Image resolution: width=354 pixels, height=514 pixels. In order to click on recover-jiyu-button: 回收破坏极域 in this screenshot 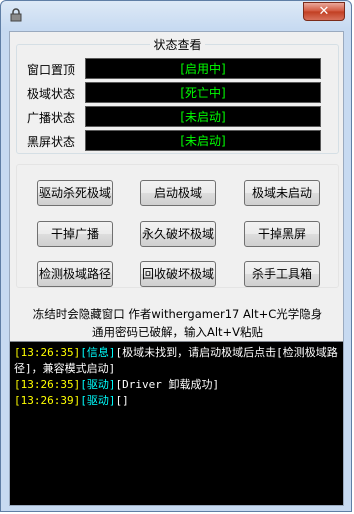, I will do `click(178, 274)`.